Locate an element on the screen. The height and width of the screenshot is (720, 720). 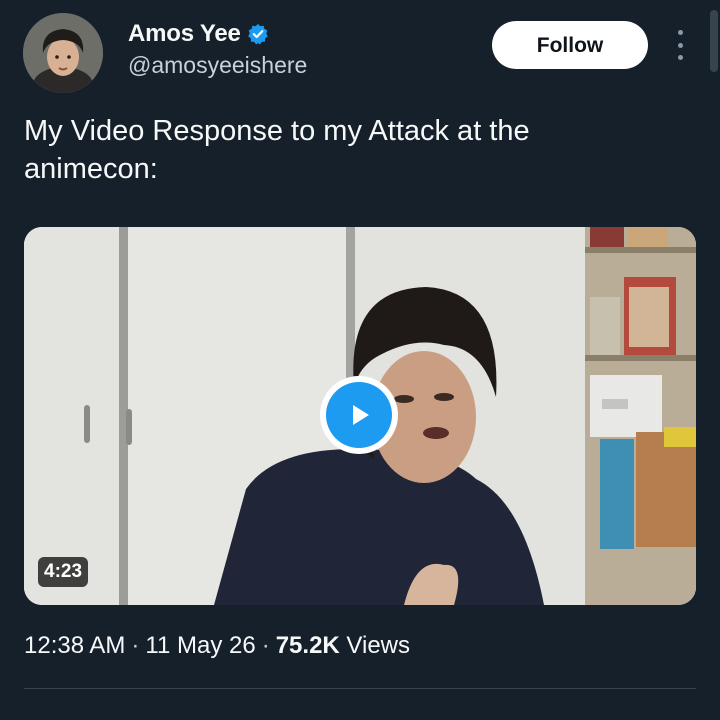
author-name-row: Amos Yee is located at coordinates (198, 34).